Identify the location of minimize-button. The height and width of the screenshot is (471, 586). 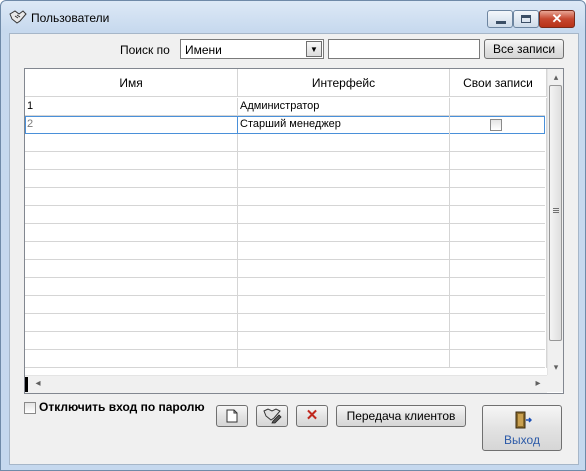
(500, 19).